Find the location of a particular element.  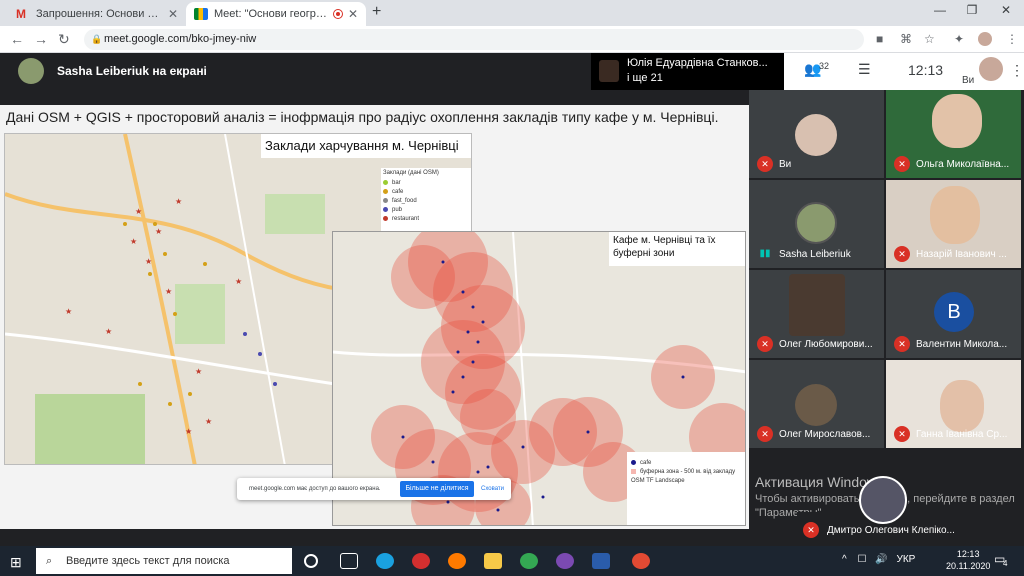

hide-button: Сховати is located at coordinates (492, 489).